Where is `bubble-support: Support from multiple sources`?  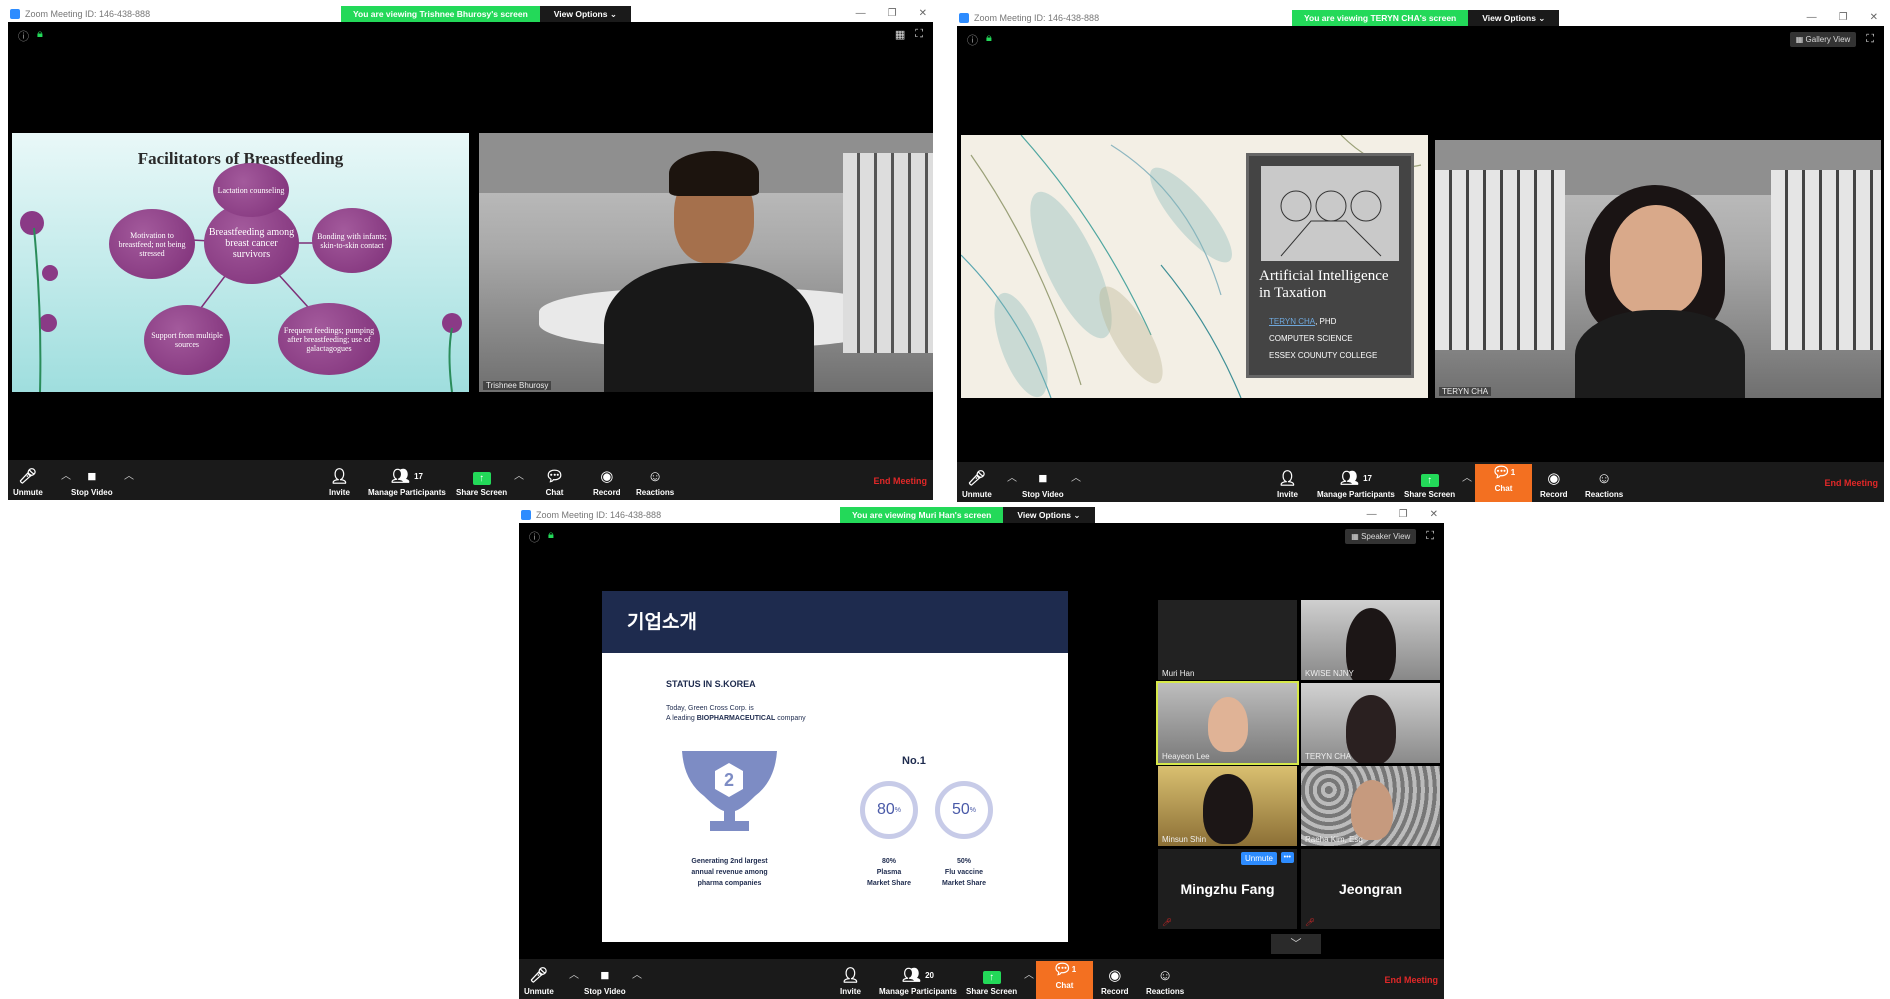 bubble-support: Support from multiple sources is located at coordinates (187, 340).